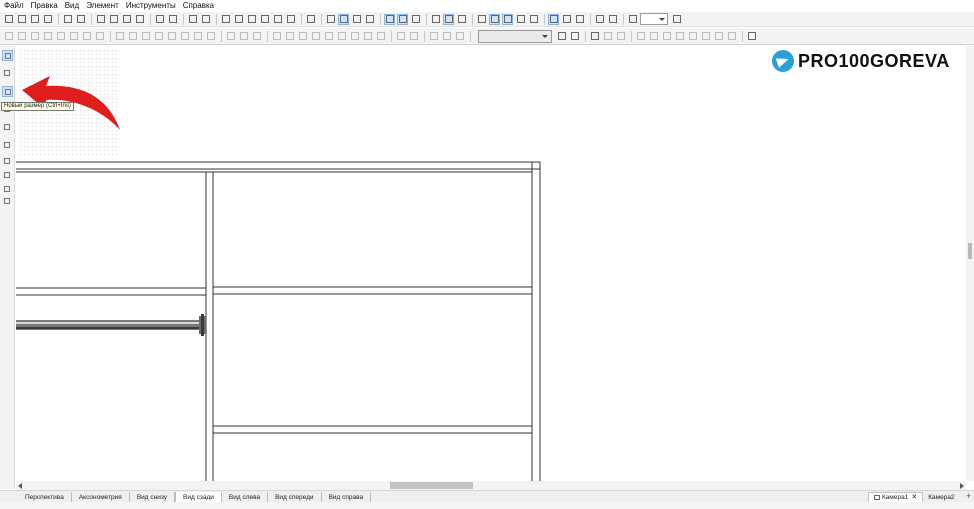  What do you see at coordinates (7, 175) in the screenshot?
I see `shelf-c-button` at bounding box center [7, 175].